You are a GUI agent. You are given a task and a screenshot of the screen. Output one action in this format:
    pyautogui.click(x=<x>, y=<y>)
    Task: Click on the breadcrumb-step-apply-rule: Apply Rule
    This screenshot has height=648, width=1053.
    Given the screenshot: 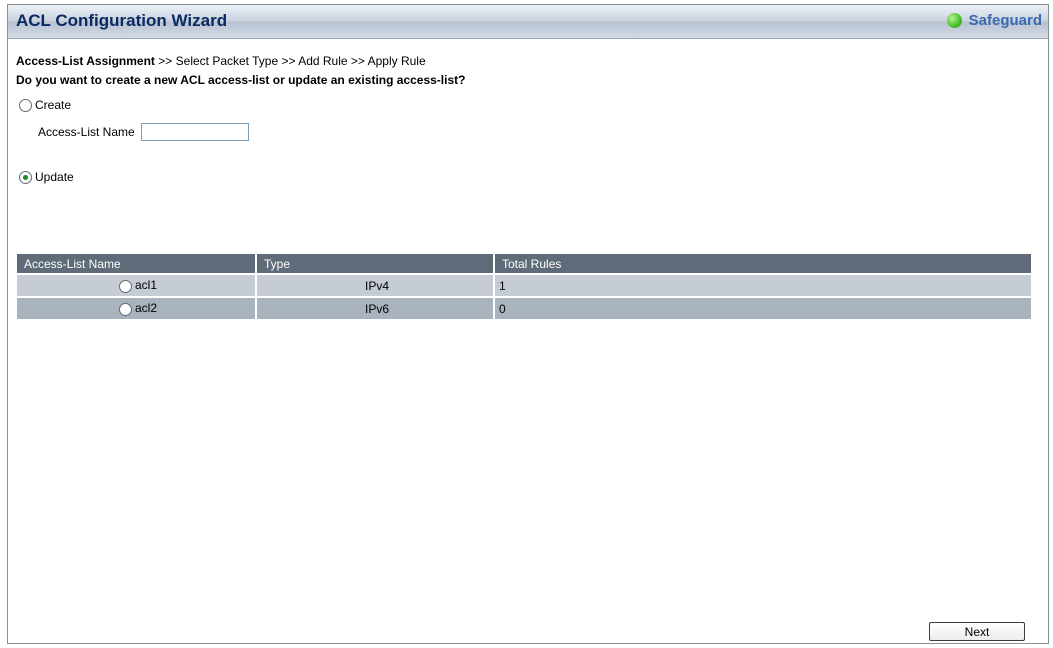 What is the action you would take?
    pyautogui.click(x=396, y=61)
    